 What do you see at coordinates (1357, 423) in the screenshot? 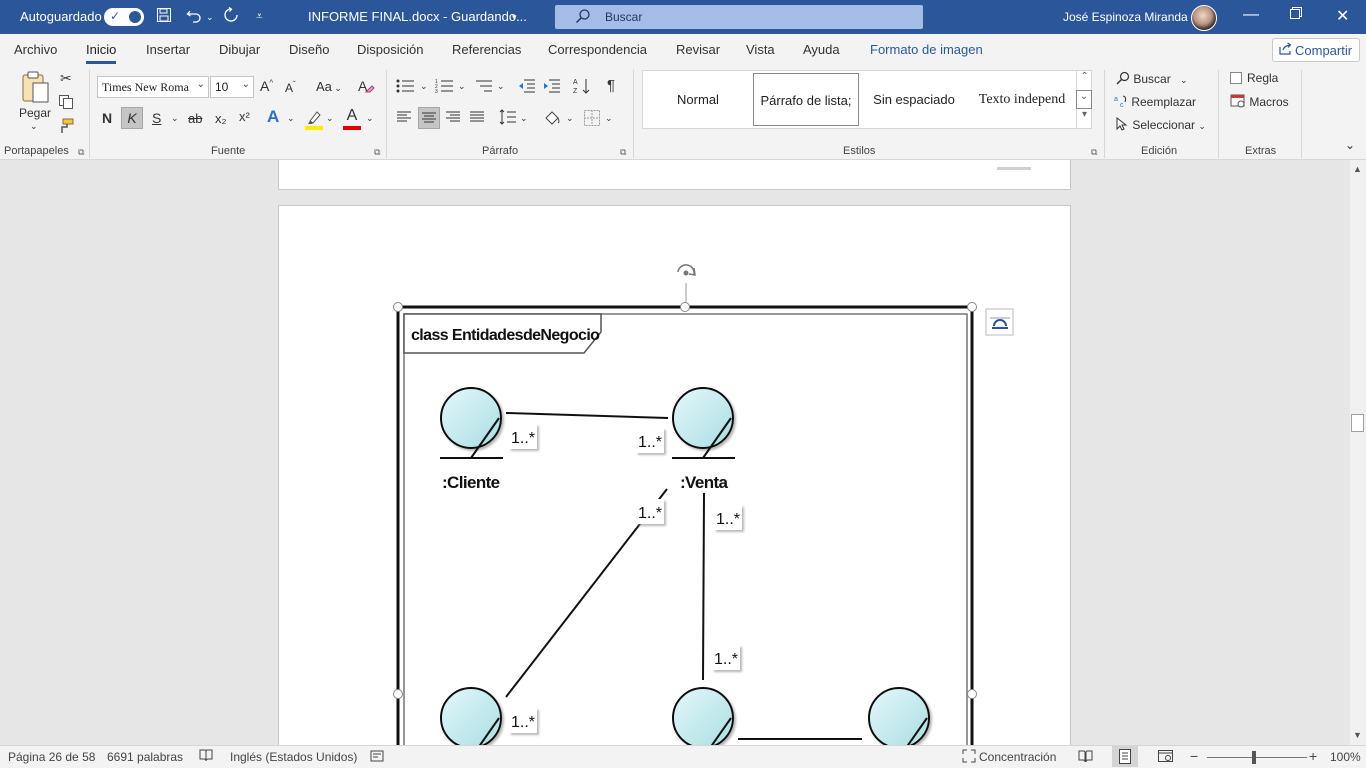
I see `scrollbar-thumb` at bounding box center [1357, 423].